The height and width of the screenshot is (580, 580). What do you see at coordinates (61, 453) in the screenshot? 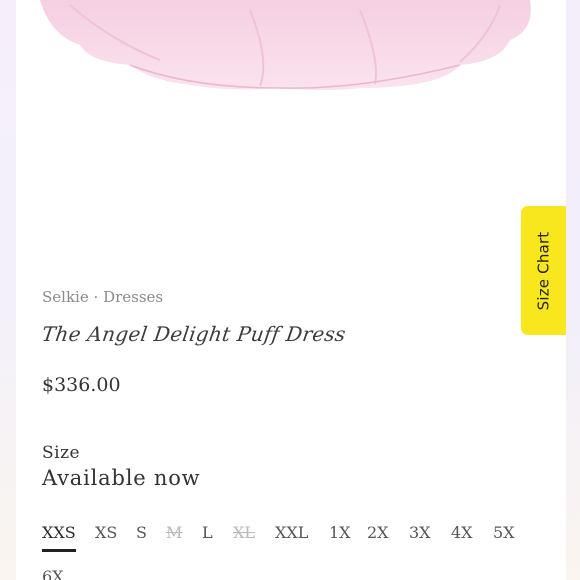
I see `size-heading: Size` at bounding box center [61, 453].